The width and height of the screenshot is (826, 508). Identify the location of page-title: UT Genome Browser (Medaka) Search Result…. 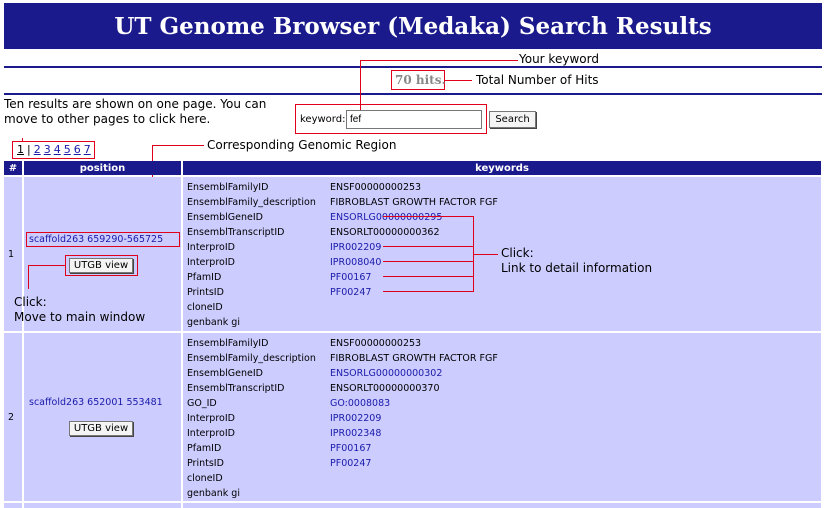
(413, 26).